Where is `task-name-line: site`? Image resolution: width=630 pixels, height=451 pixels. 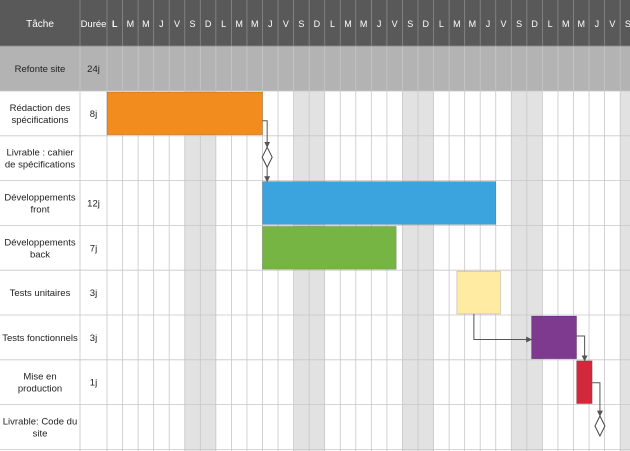 task-name-line: site is located at coordinates (40, 434).